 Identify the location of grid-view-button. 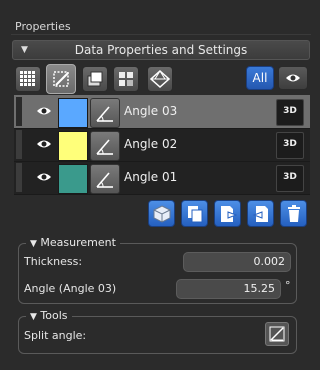
(28, 79).